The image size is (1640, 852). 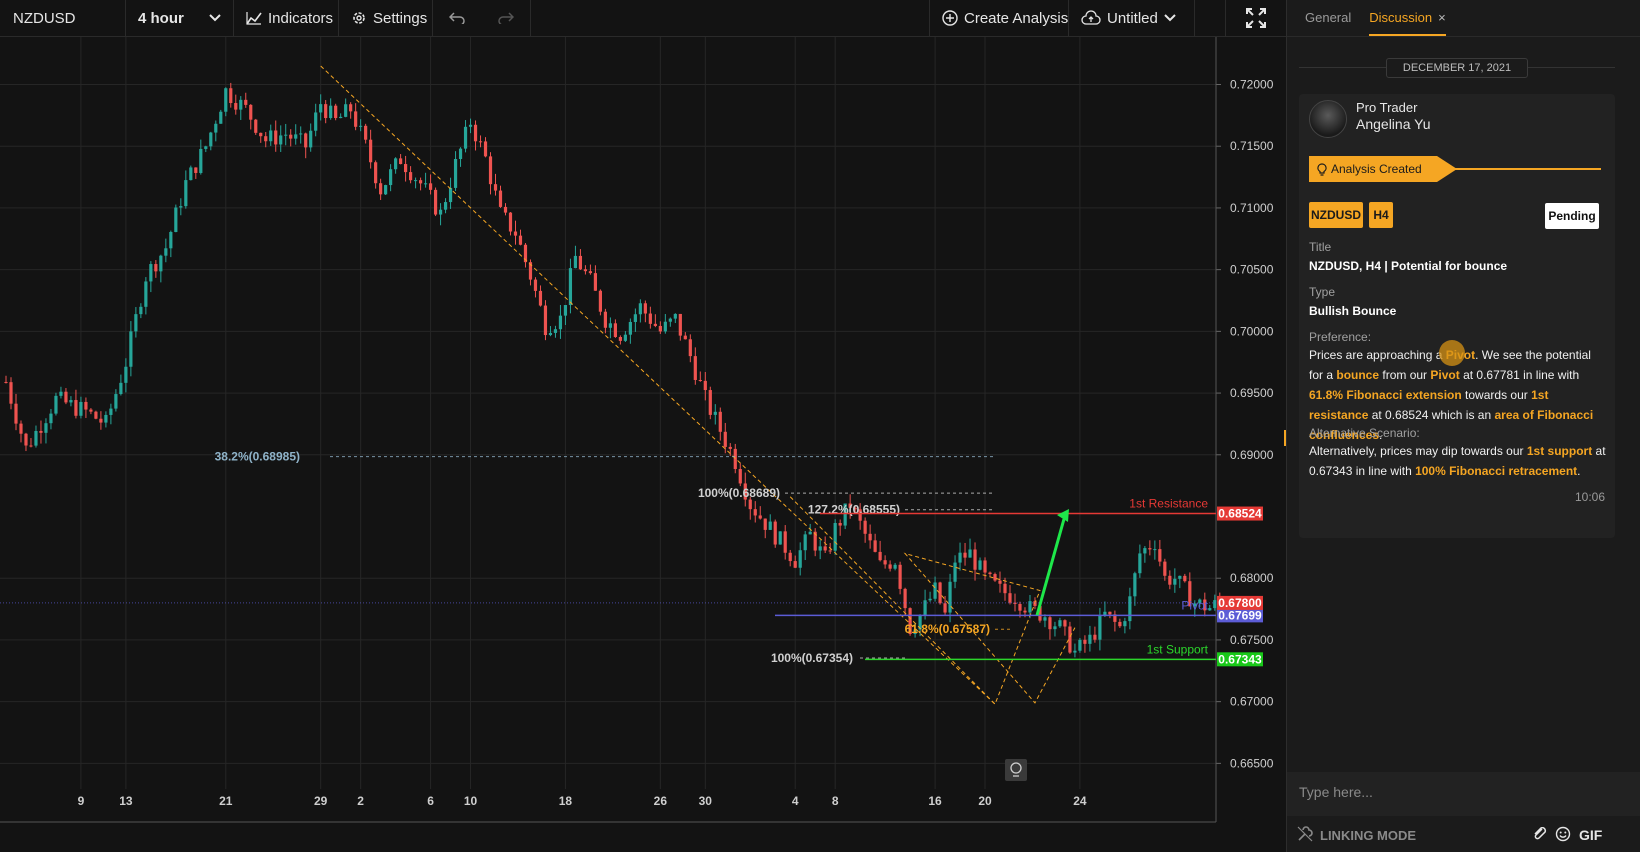 I want to click on preference-part-4: at 0.67781 in line with, so click(x=1519, y=375).